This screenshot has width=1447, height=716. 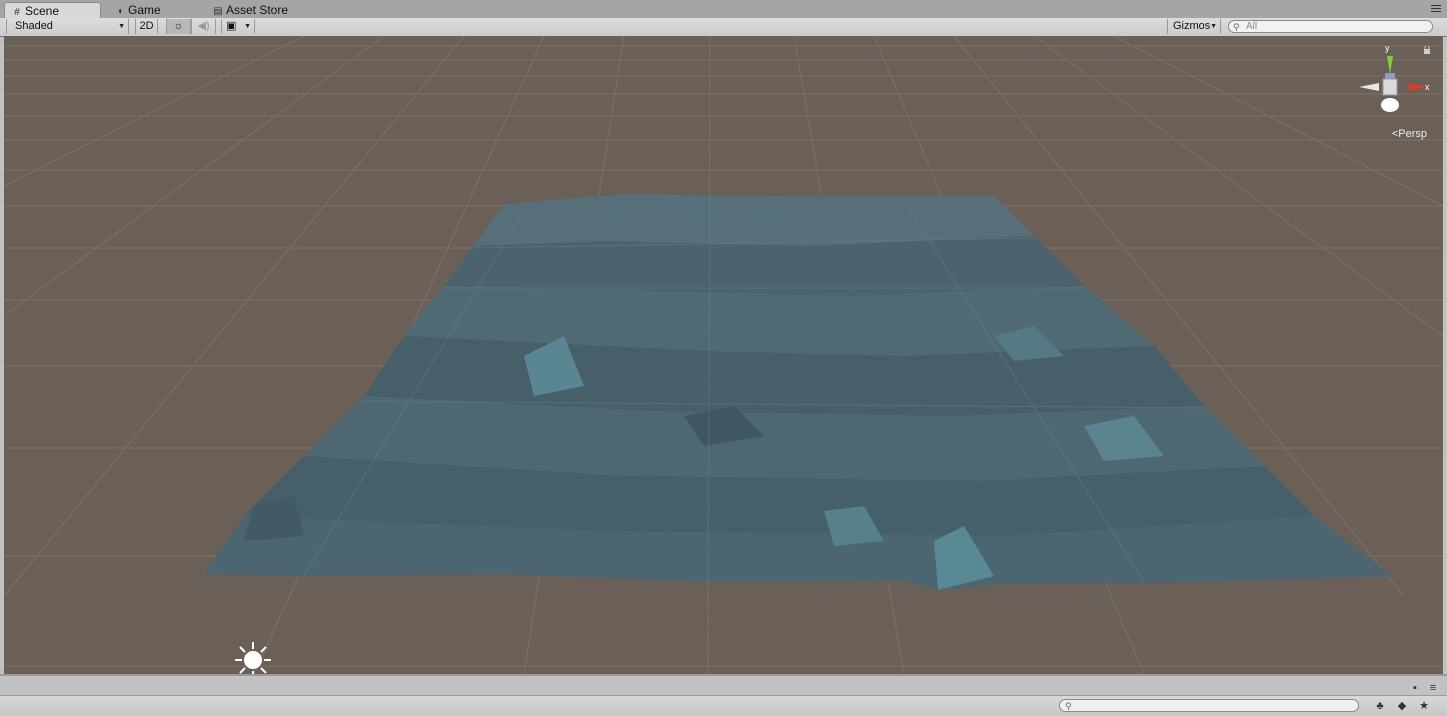 I want to click on axis-x-label: x, so click(x=1427, y=87).